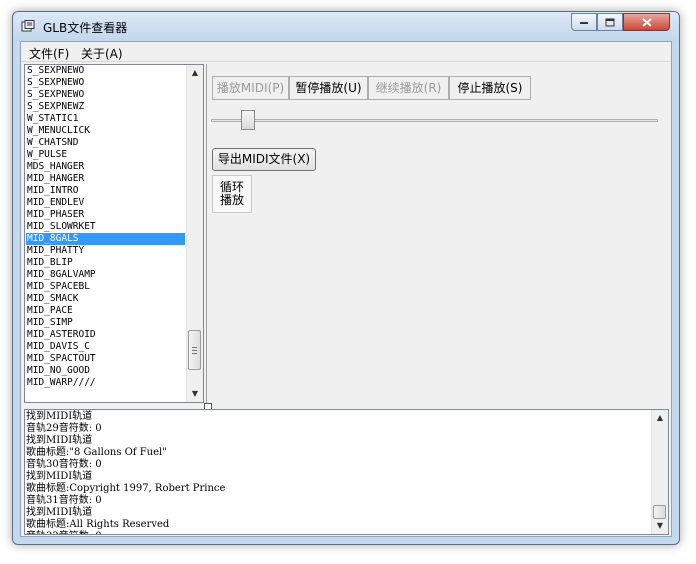 This screenshot has width=696, height=564. Describe the element at coordinates (194, 233) in the screenshot. I see `track-list-scrollbar: ▲ ▼` at that location.